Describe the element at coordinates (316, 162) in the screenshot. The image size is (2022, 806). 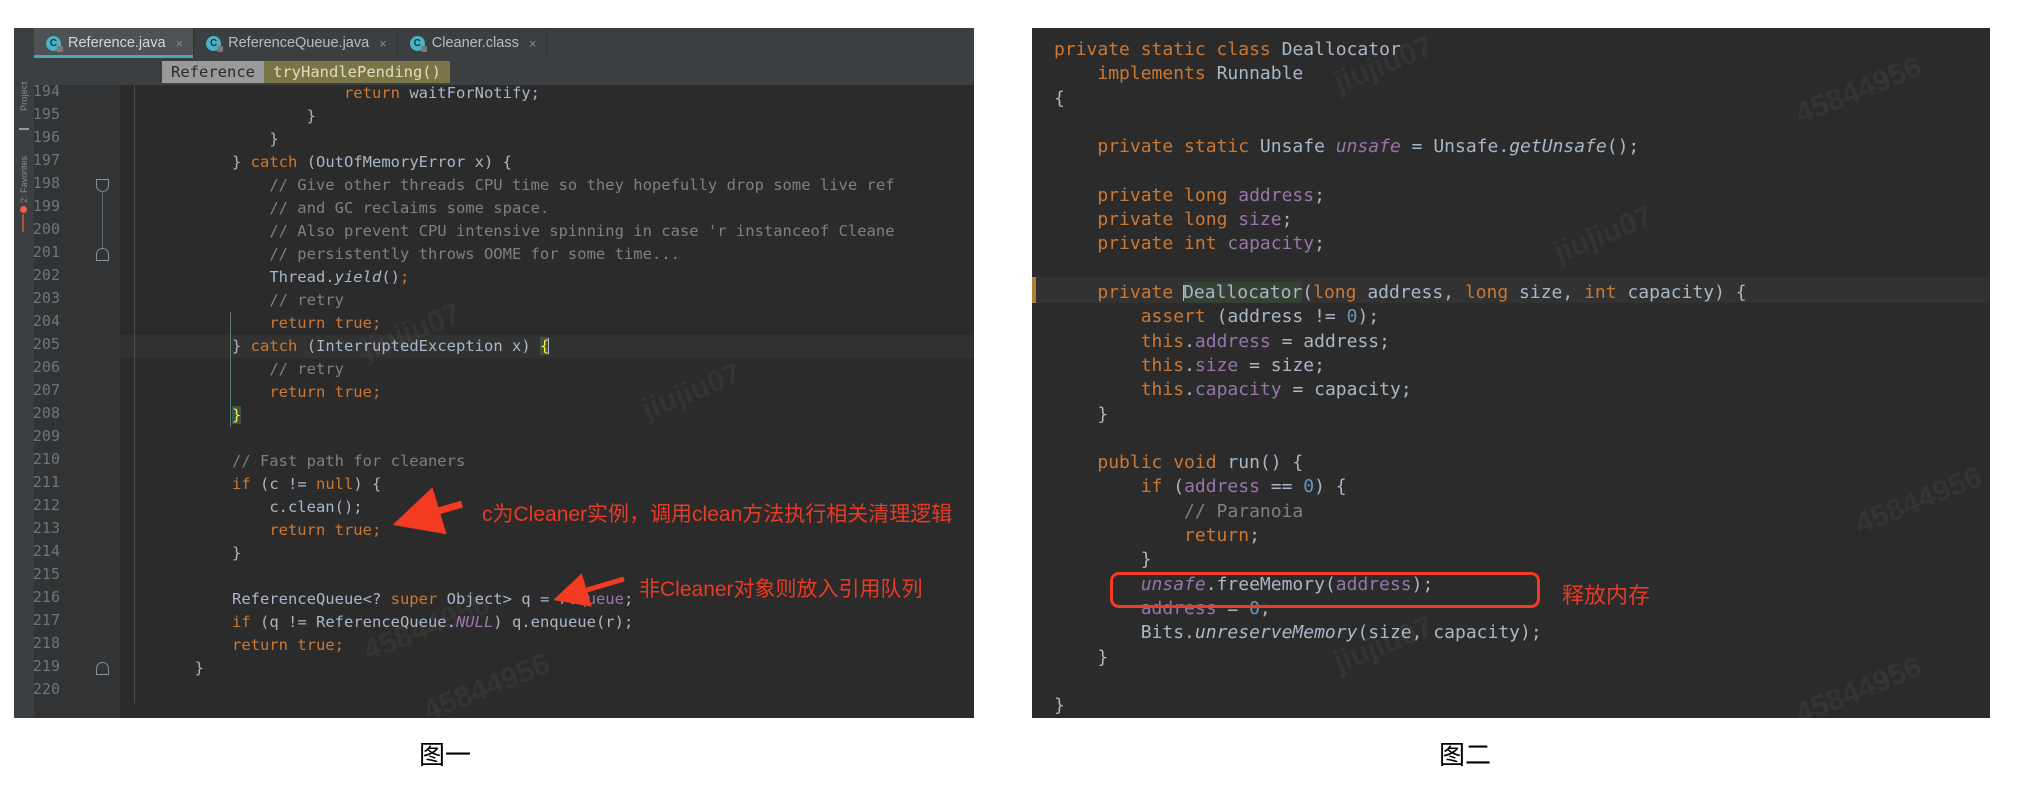
I see `code-line: } catch (OutOfMemoryError x) {` at that location.